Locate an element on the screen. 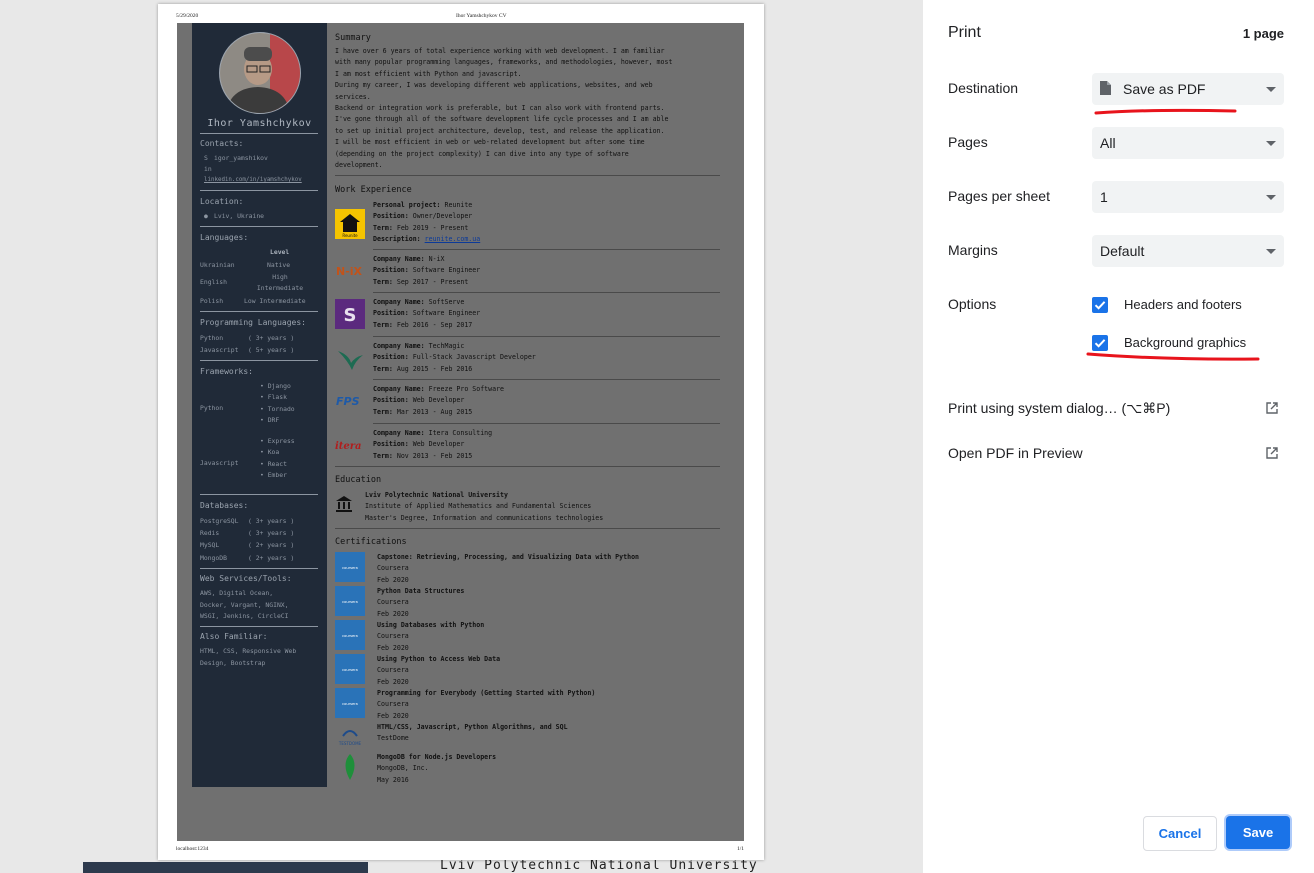  testdome-logo: TESTDOME is located at coordinates (350, 739).